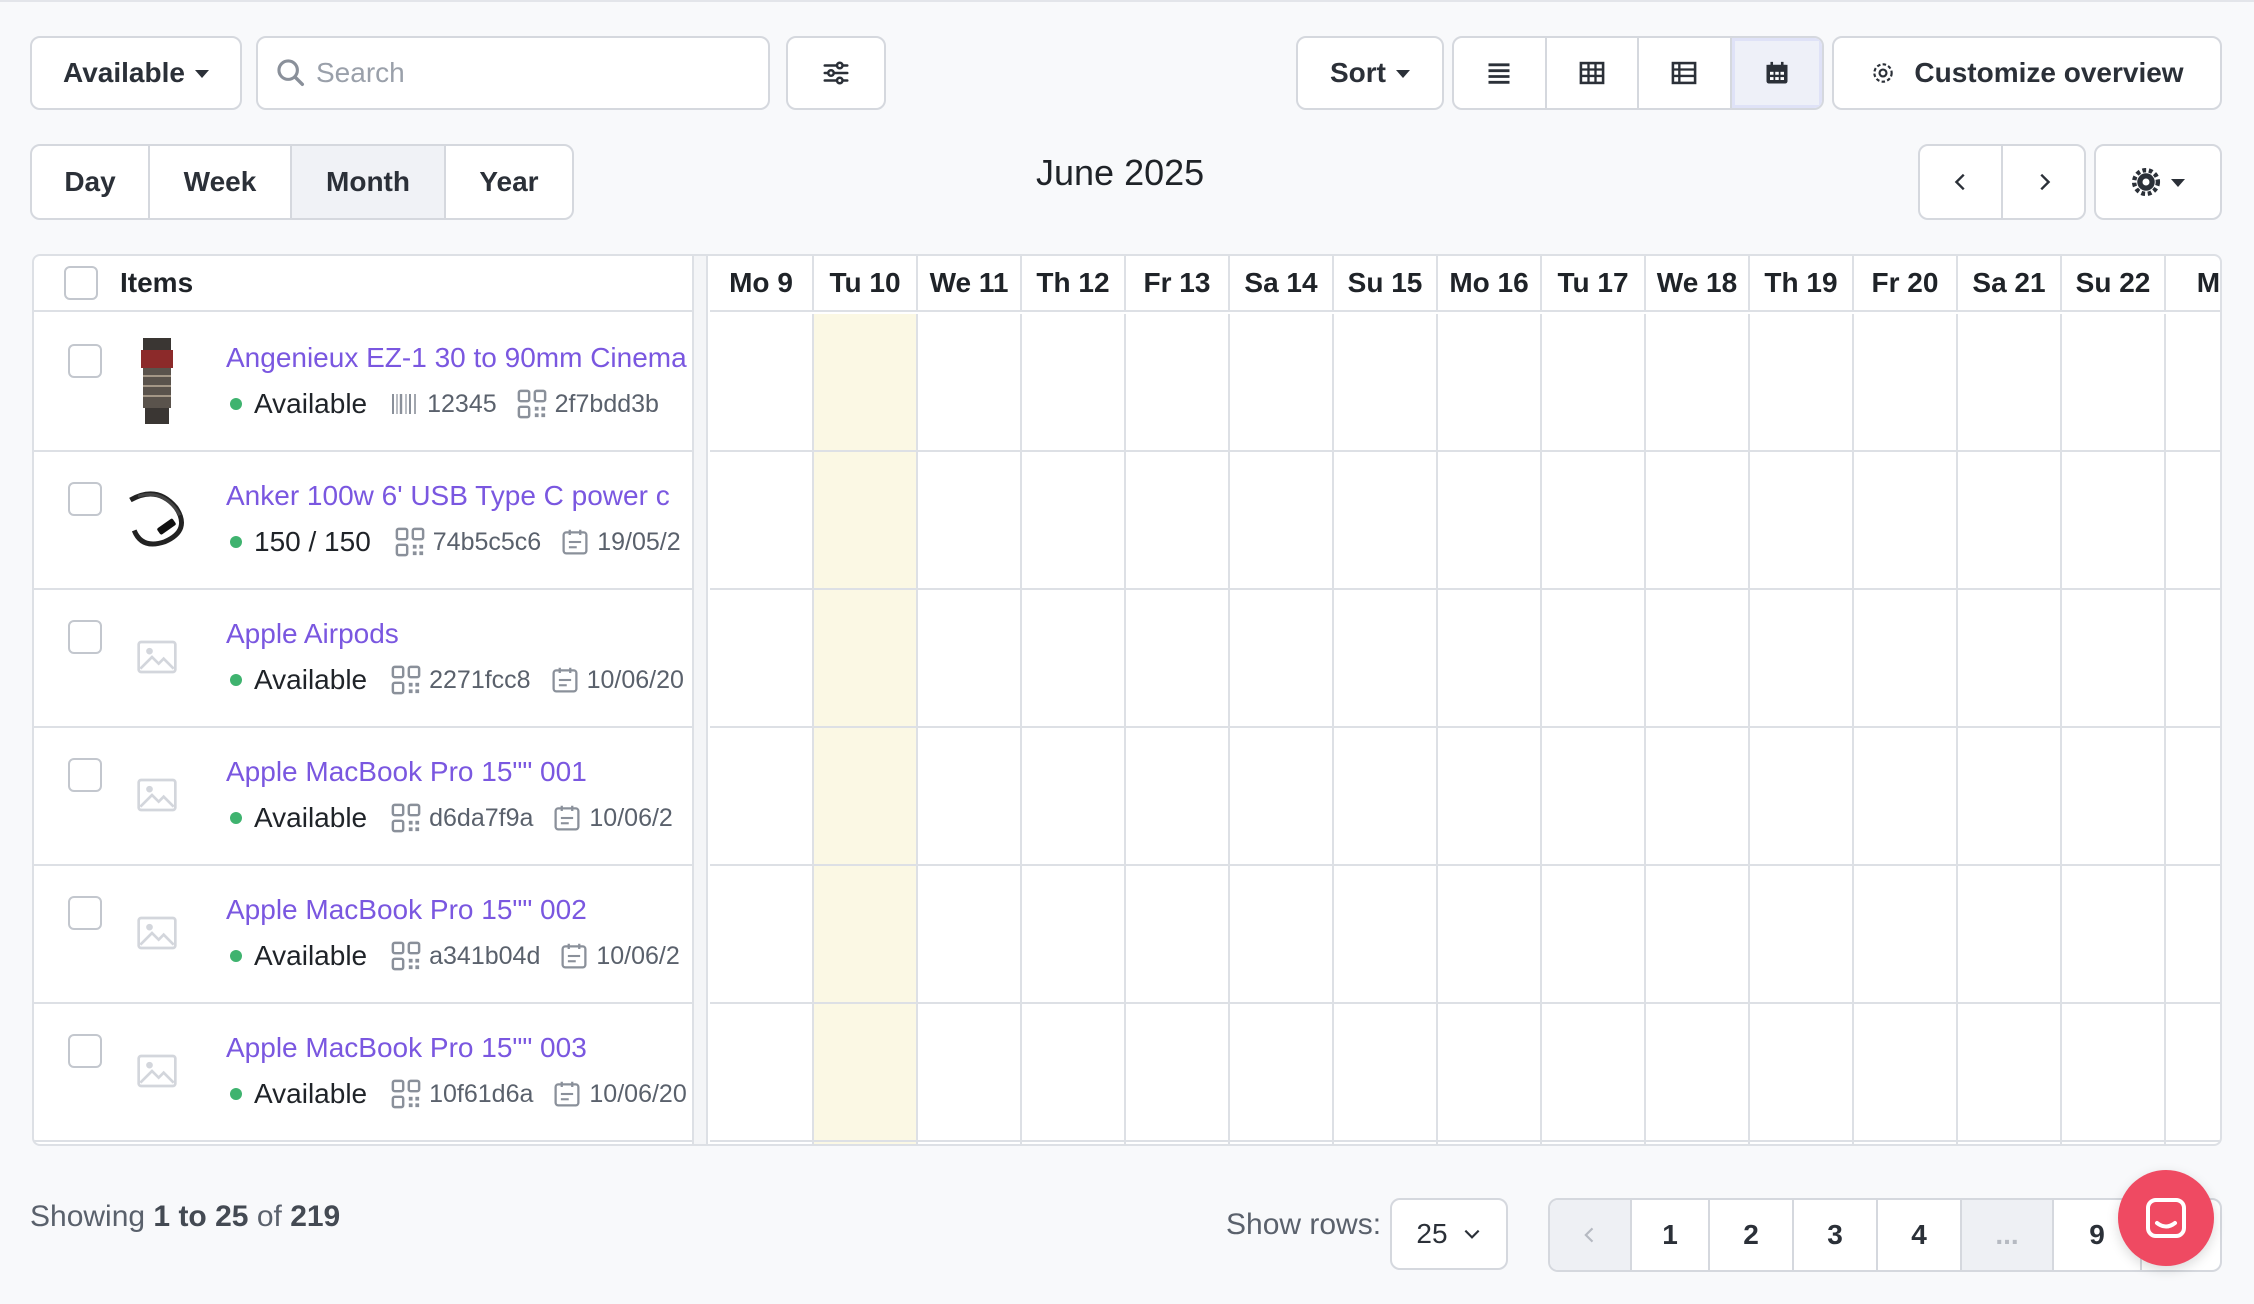 Image resolution: width=2254 pixels, height=1304 pixels. I want to click on calendar-icon, so click(1777, 72).